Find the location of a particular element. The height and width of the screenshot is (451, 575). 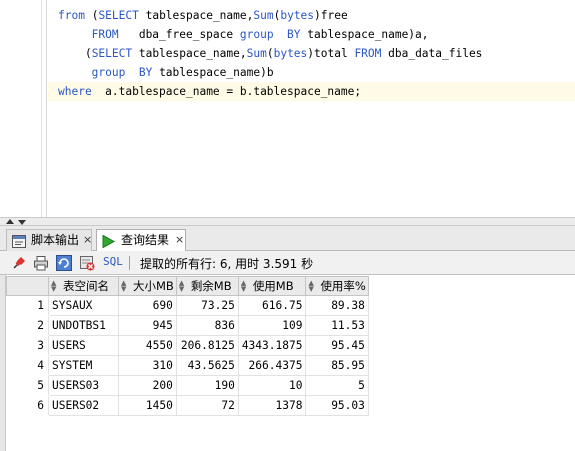

table-cell: 836 is located at coordinates (207, 325).